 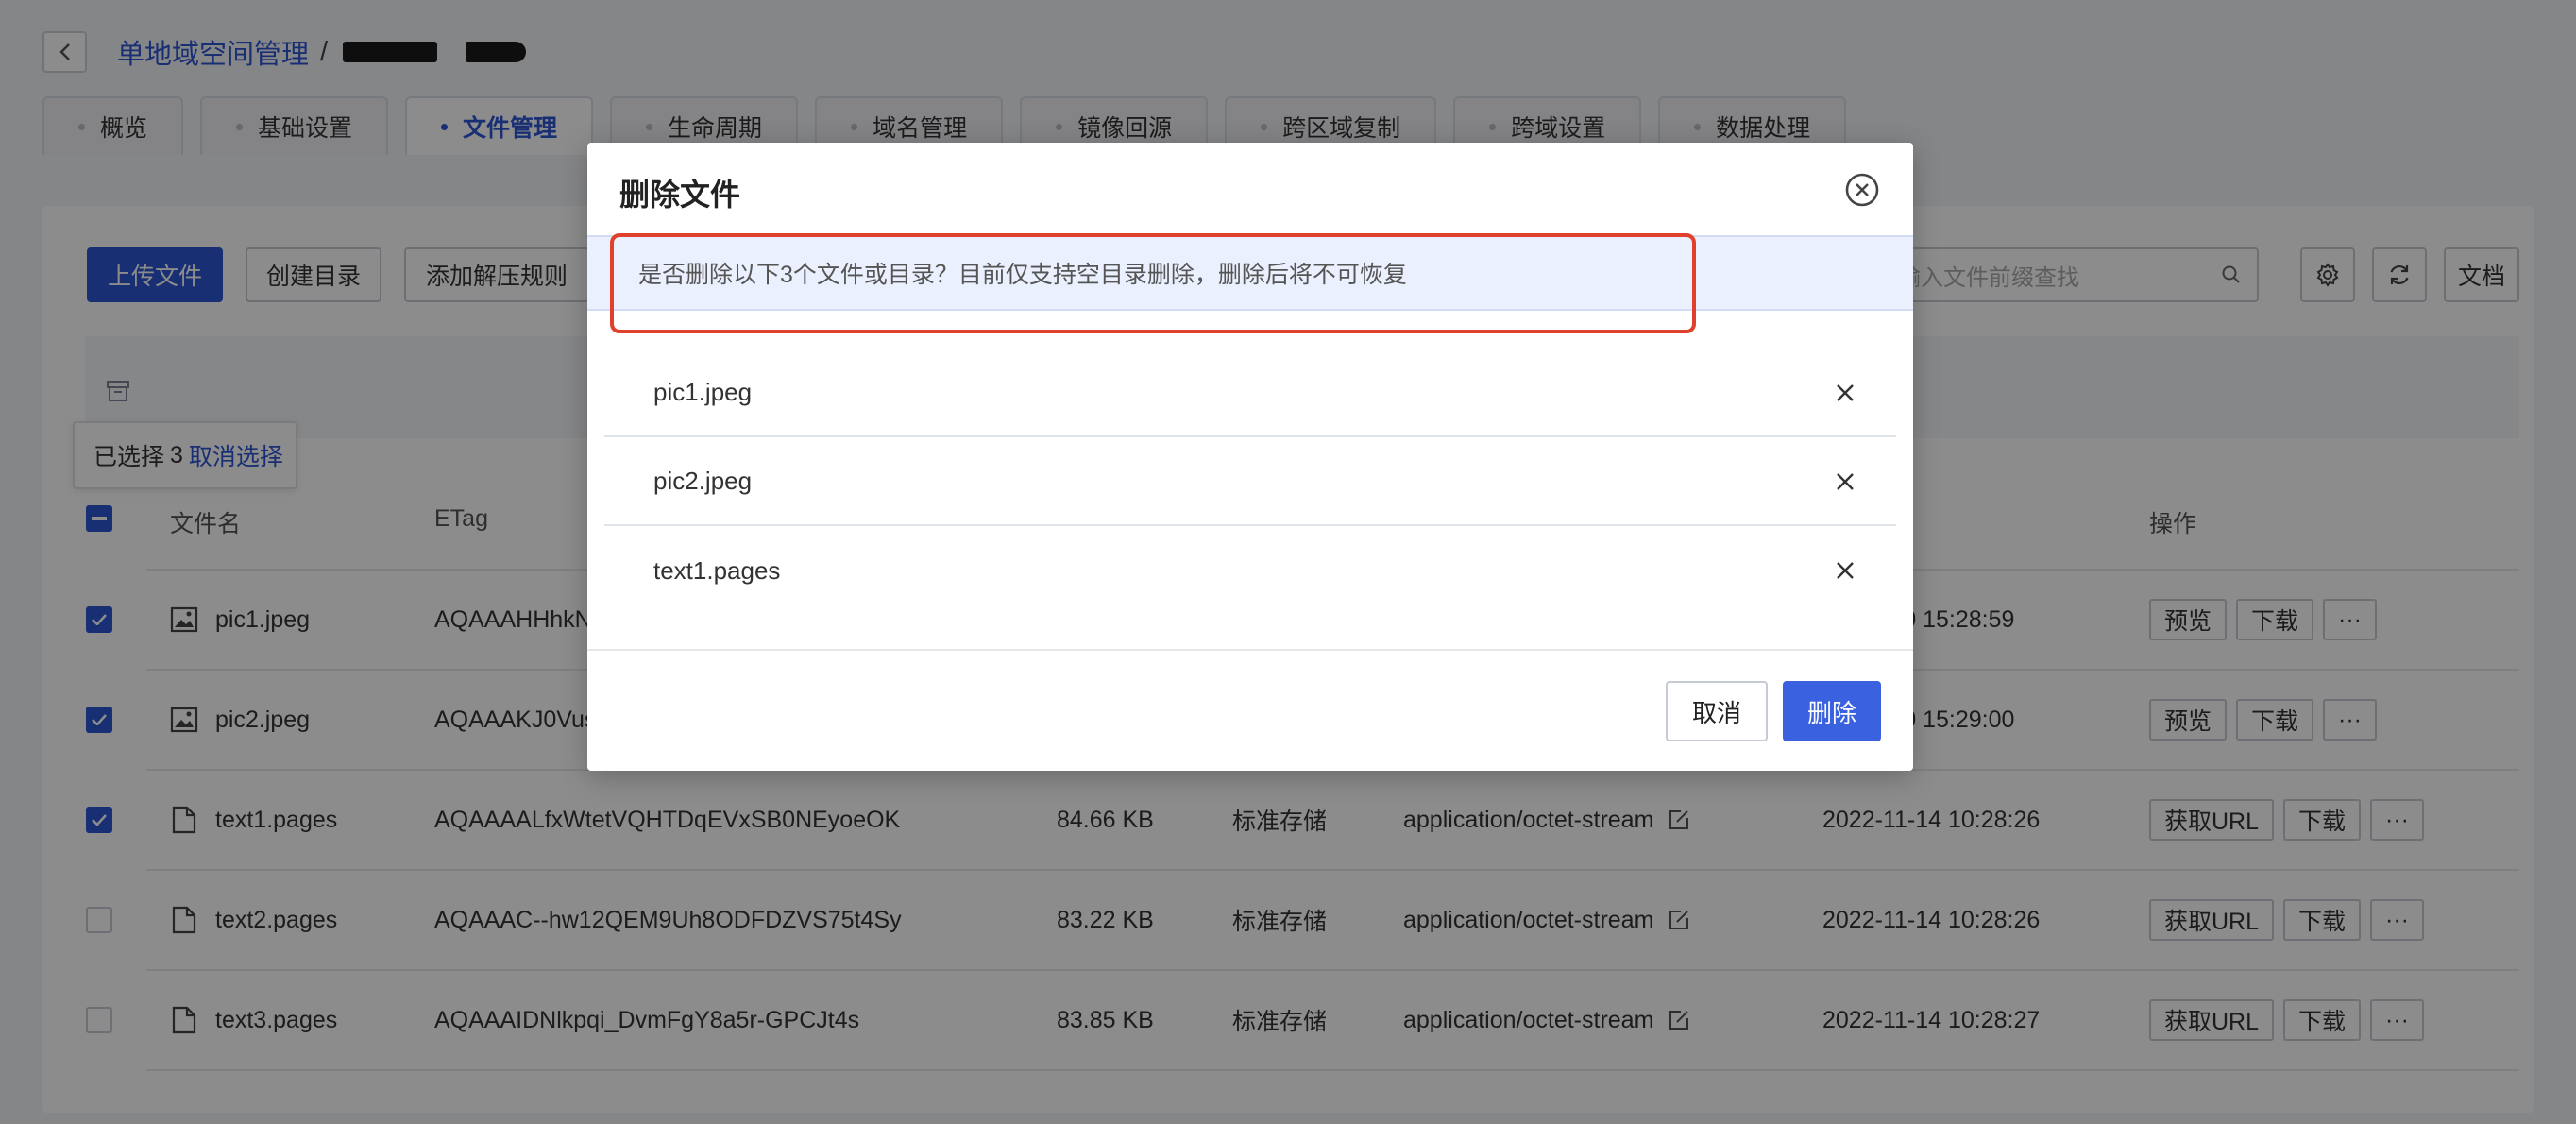 What do you see at coordinates (1250, 393) in the screenshot?
I see `list-item: pic1.jpeg` at bounding box center [1250, 393].